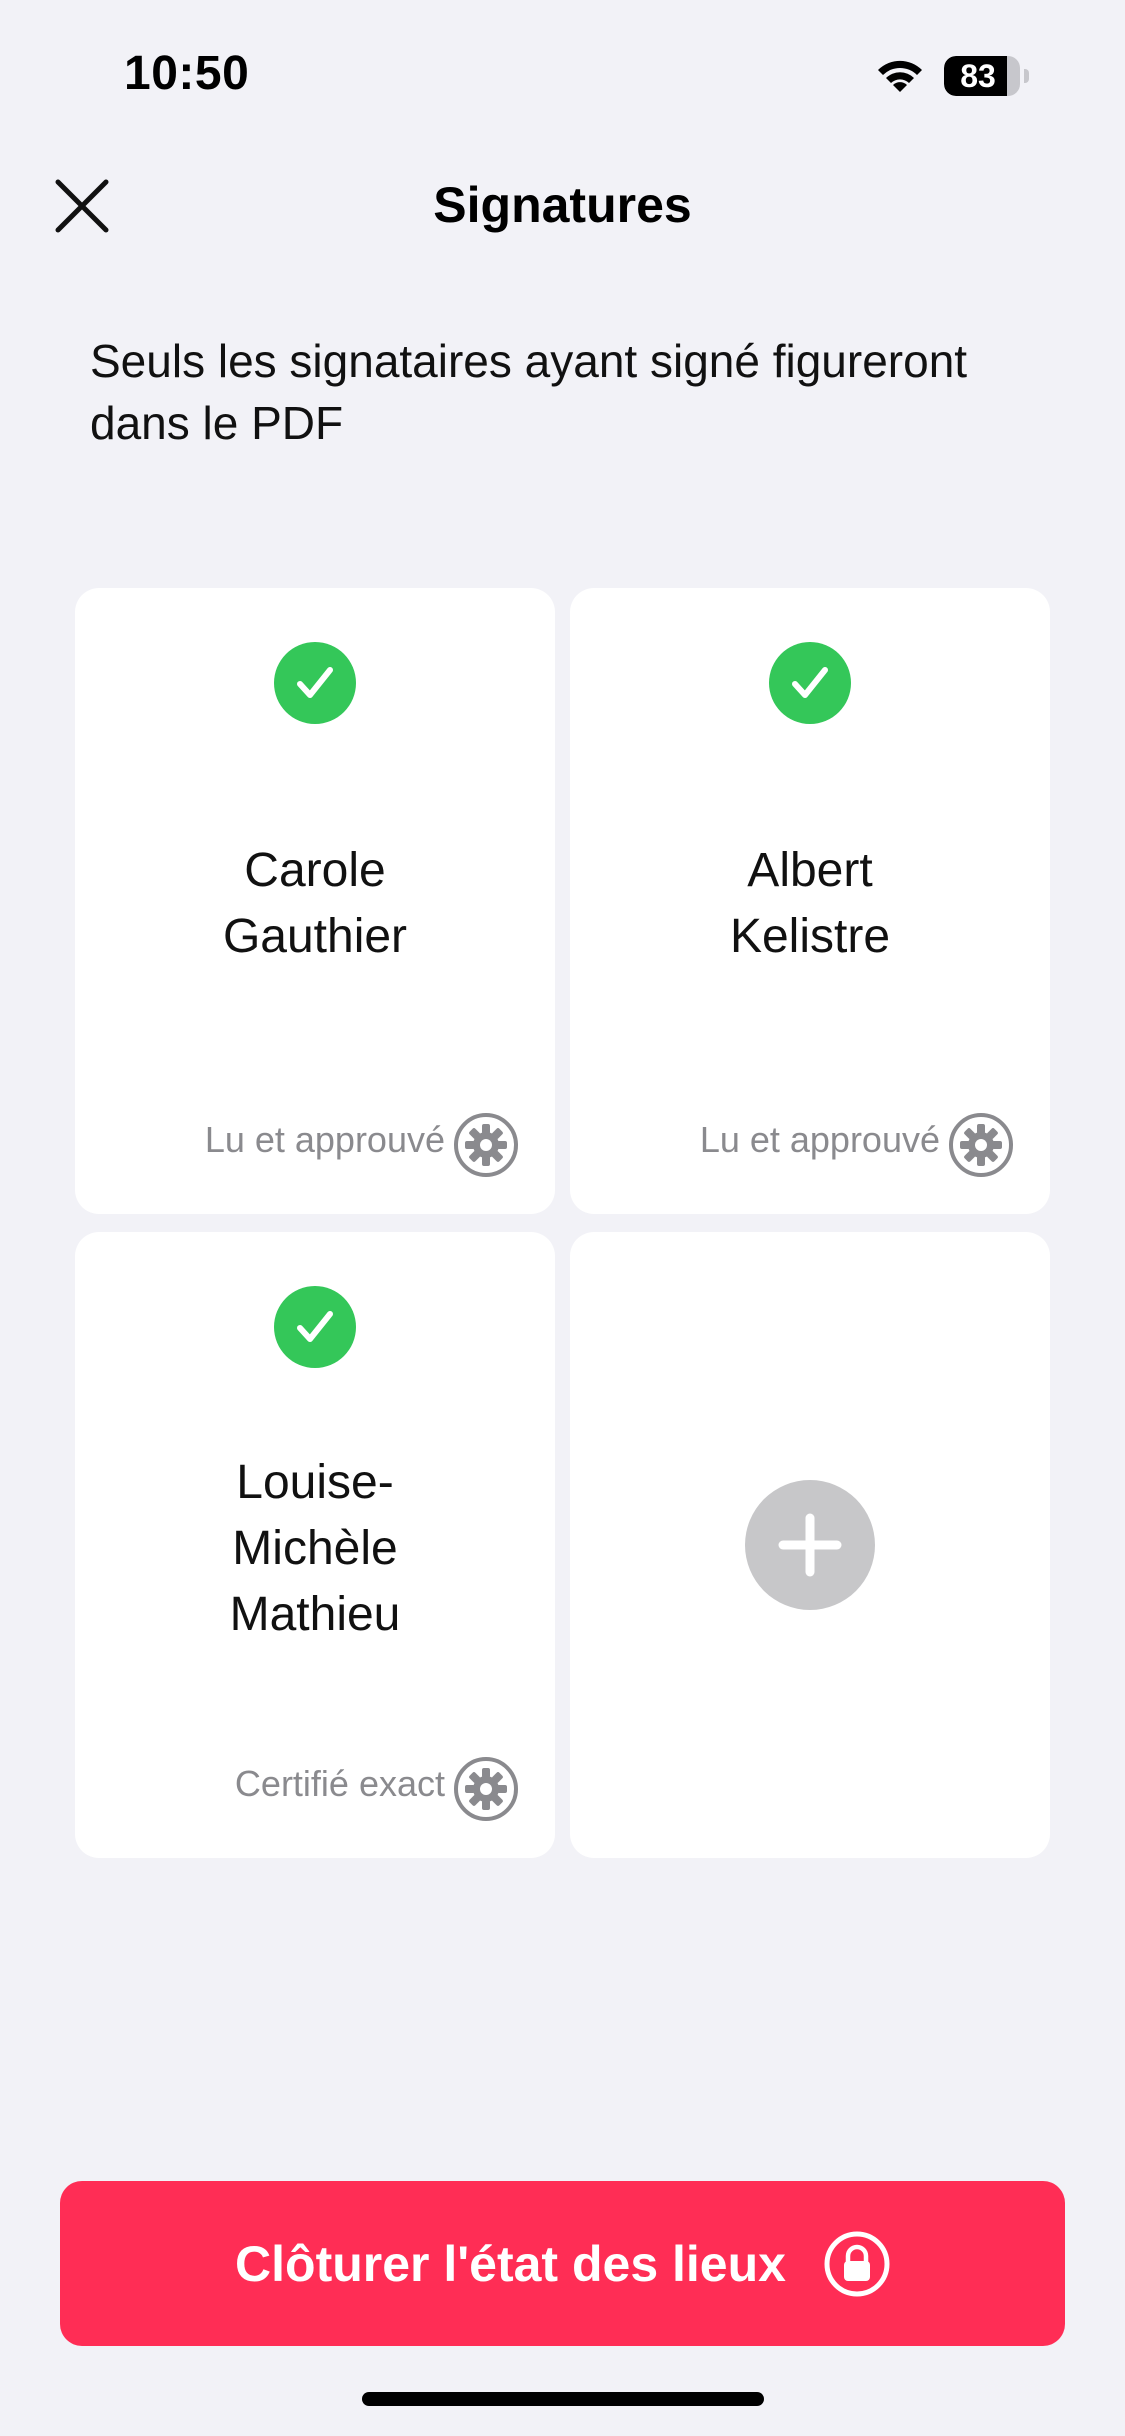 Image resolution: width=1125 pixels, height=2436 pixels. Describe the element at coordinates (187, 73) in the screenshot. I see `status-time: 10:50` at that location.